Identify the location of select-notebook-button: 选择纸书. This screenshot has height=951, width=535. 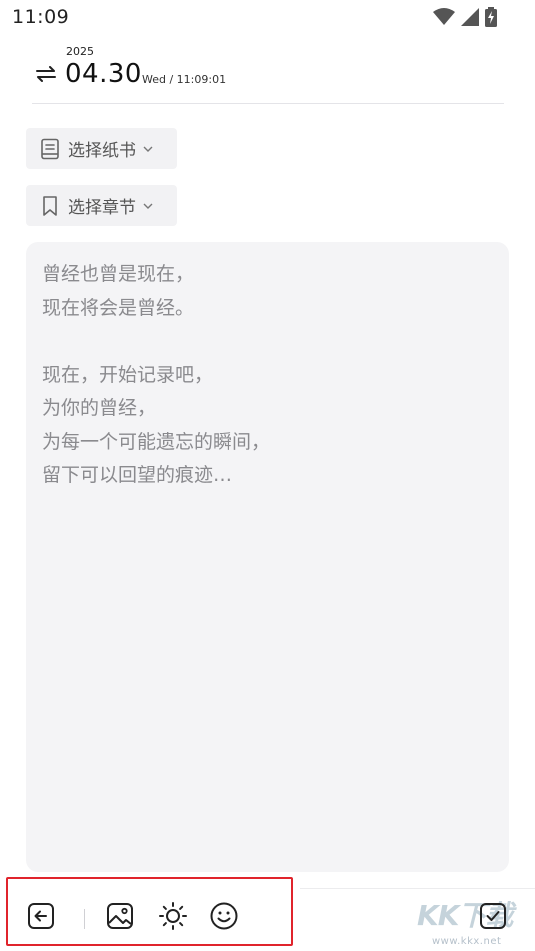
(101, 148).